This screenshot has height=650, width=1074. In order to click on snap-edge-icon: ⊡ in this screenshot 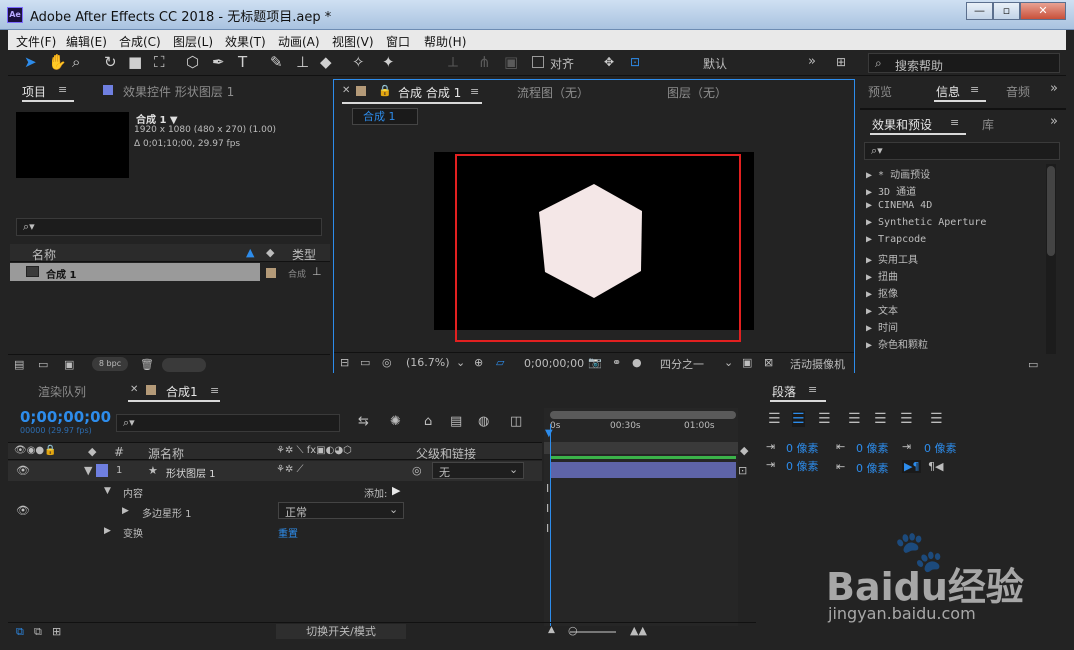, I will do `click(635, 62)`.